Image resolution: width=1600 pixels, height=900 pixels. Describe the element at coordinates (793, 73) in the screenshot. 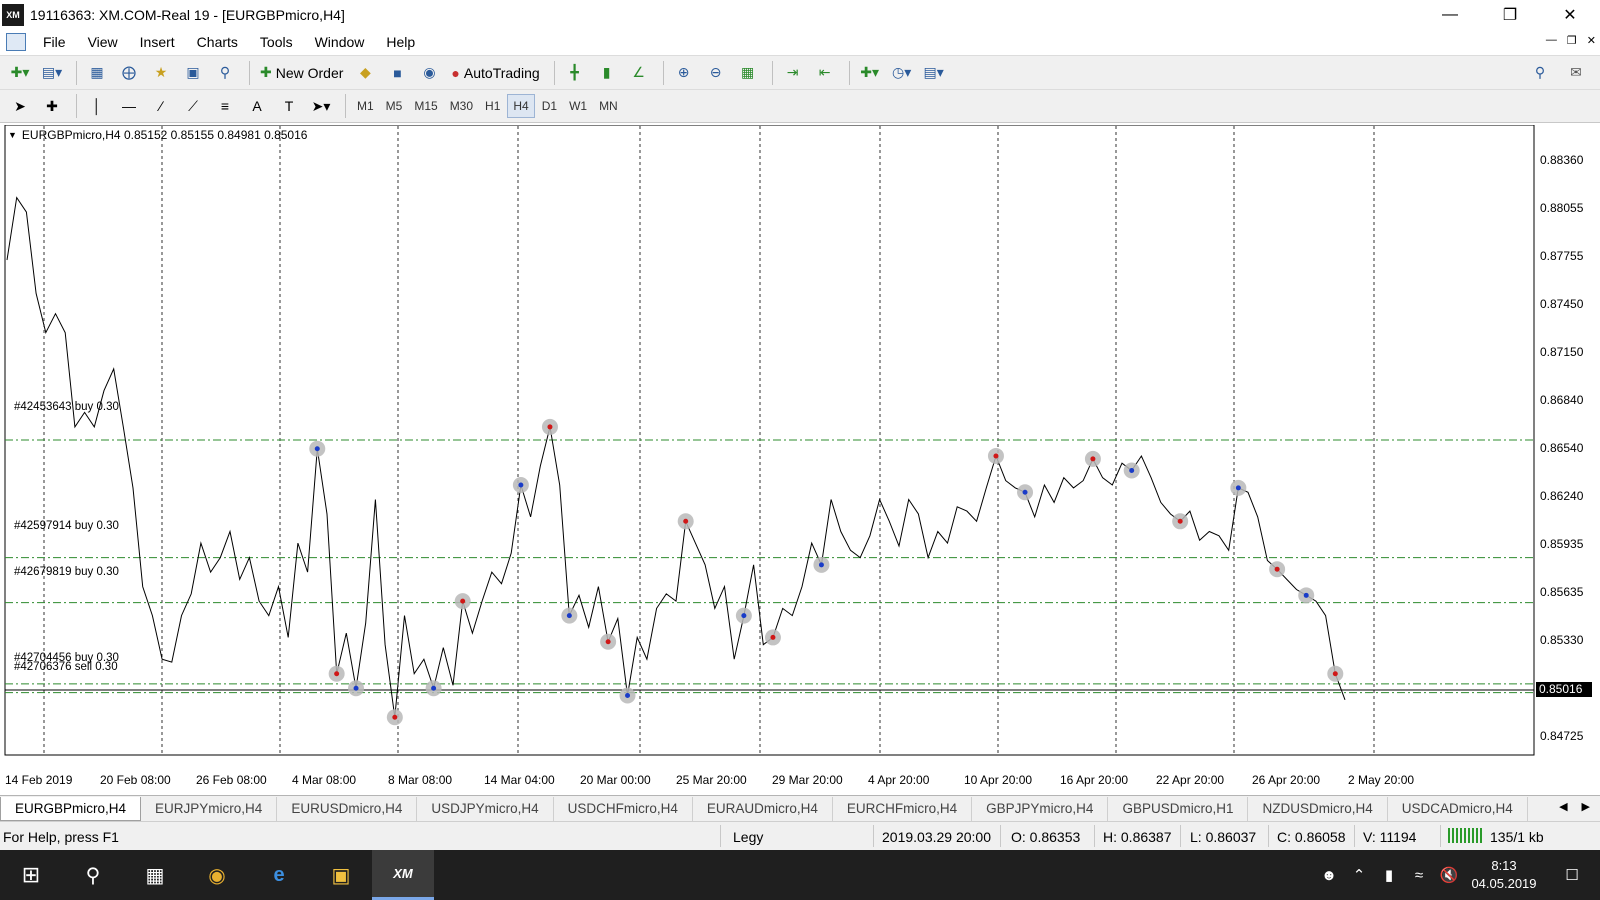

I see `autoscroll-icon: ⇥` at that location.